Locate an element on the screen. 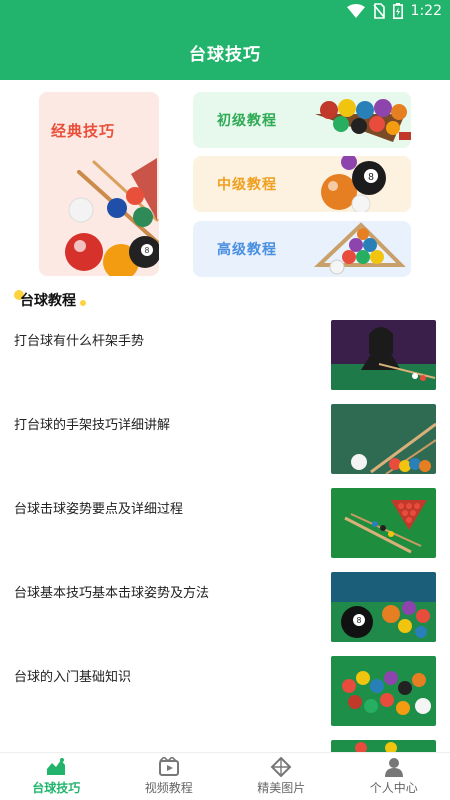  nav-tab-billiard-skills: 台球技巧 is located at coordinates (56, 776).